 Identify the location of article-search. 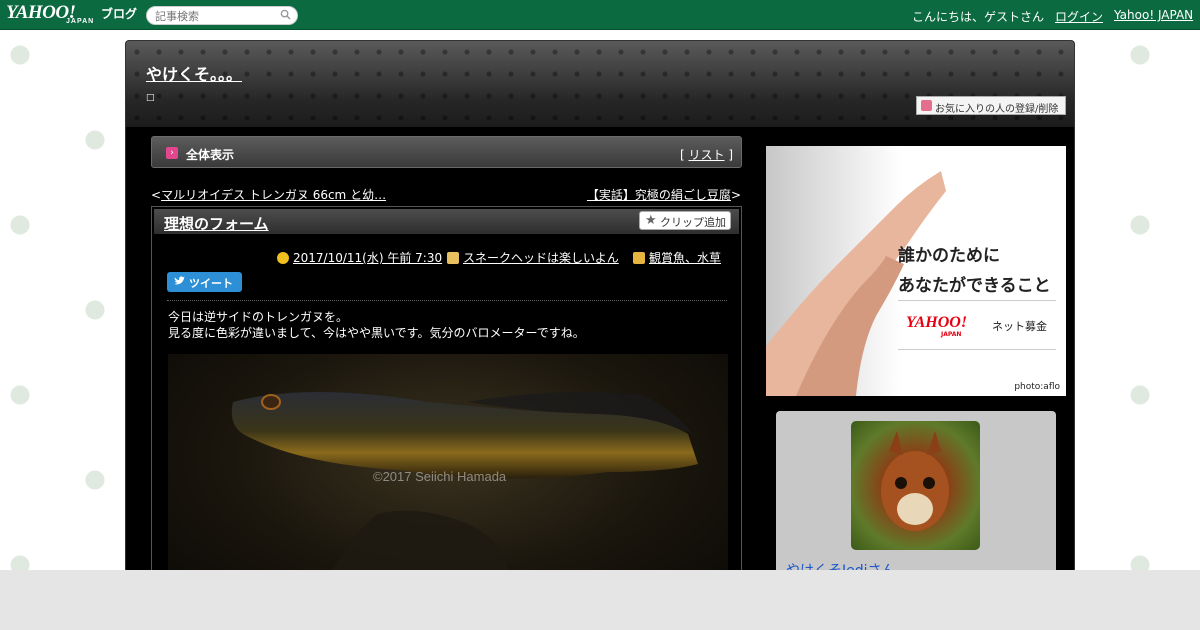
(222, 15).